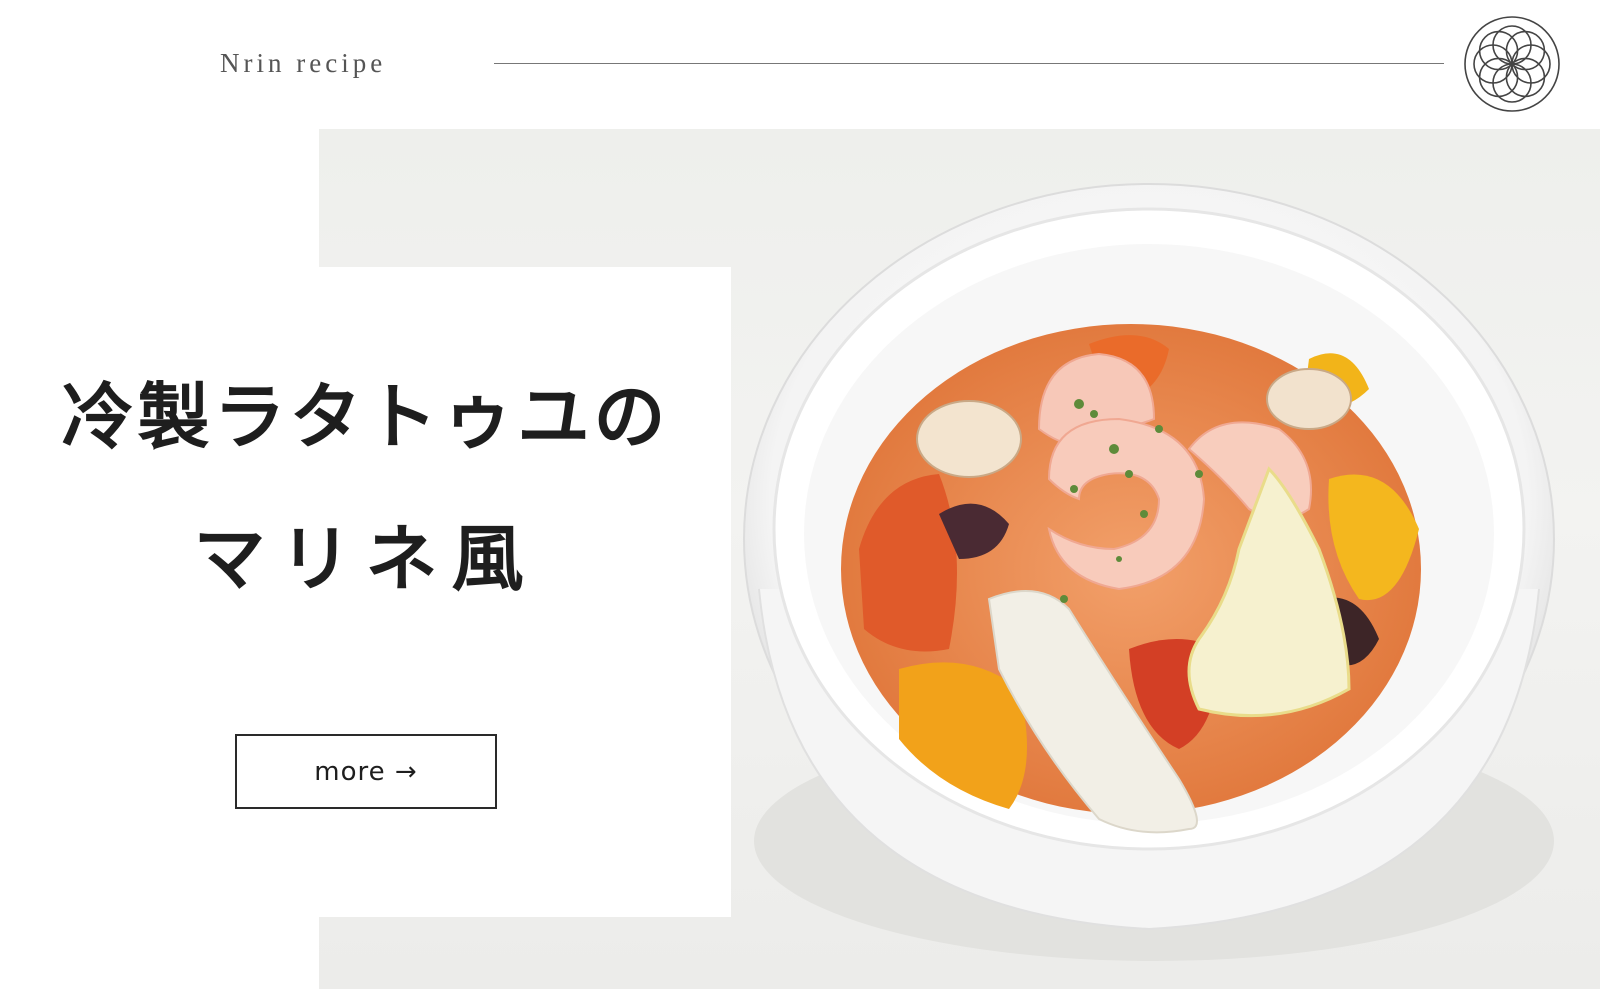  I want to click on flower-of-life-icon, so click(1512, 64).